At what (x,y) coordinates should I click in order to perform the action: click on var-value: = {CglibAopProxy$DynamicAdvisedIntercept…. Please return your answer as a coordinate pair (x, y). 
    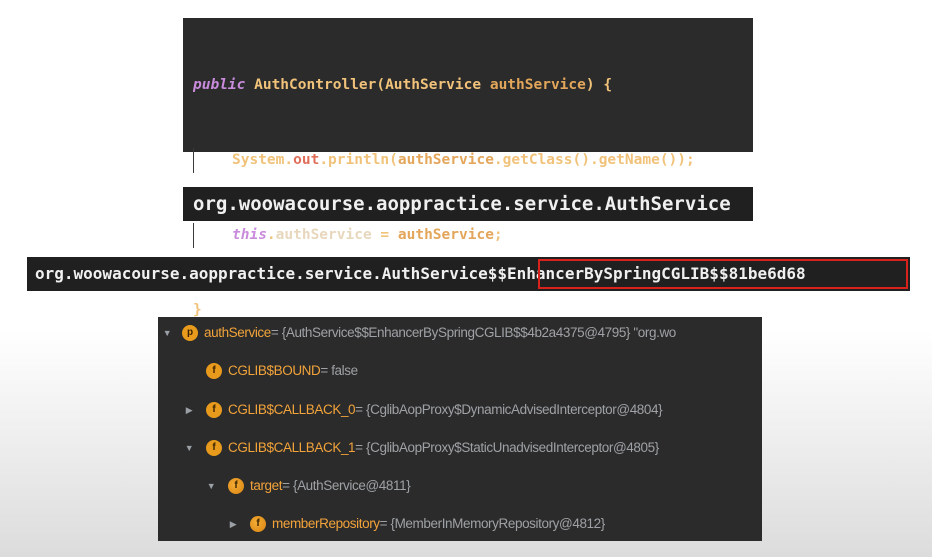
    Looking at the image, I should click on (509, 409).